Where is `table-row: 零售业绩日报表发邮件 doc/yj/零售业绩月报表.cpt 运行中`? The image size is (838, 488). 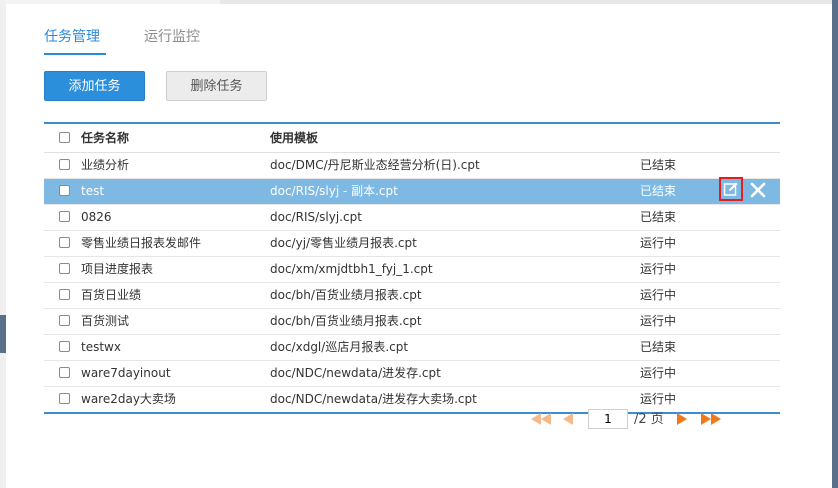 table-row: 零售业绩日报表发邮件 doc/yj/零售业绩月报表.cpt 运行中 is located at coordinates (412, 244).